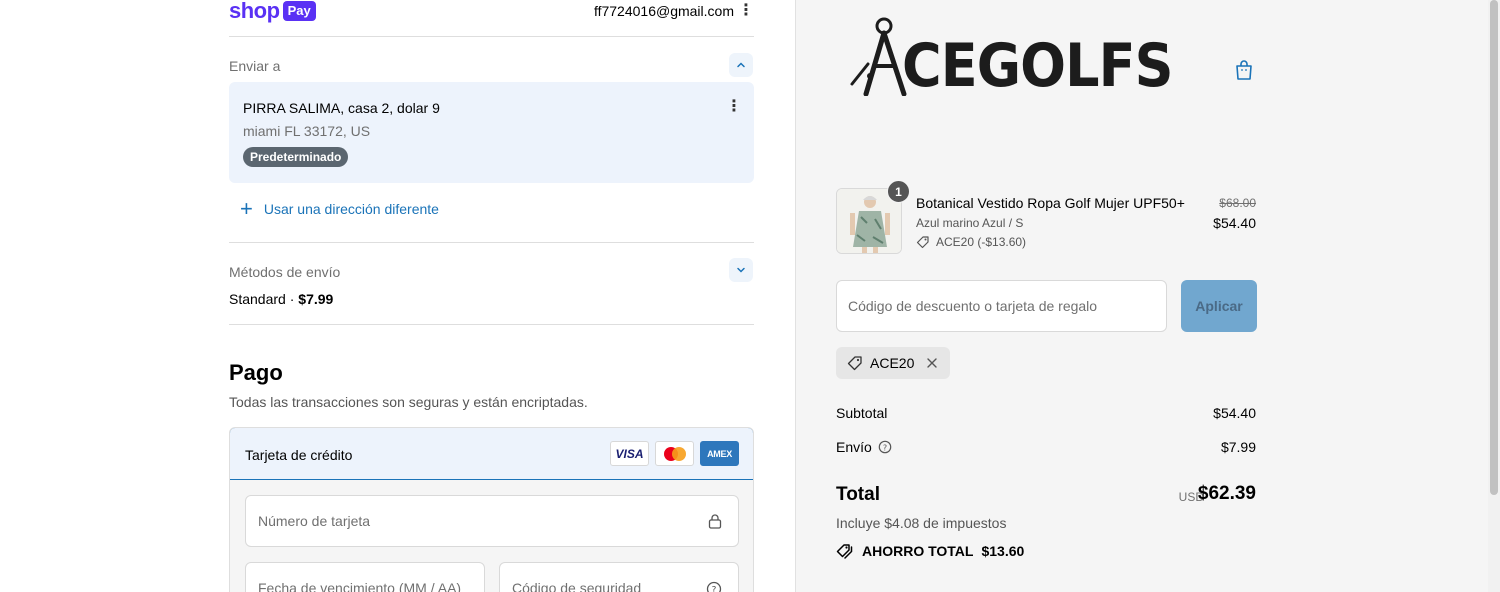  I want to click on shipping-method-price: $7.99, so click(316, 299).